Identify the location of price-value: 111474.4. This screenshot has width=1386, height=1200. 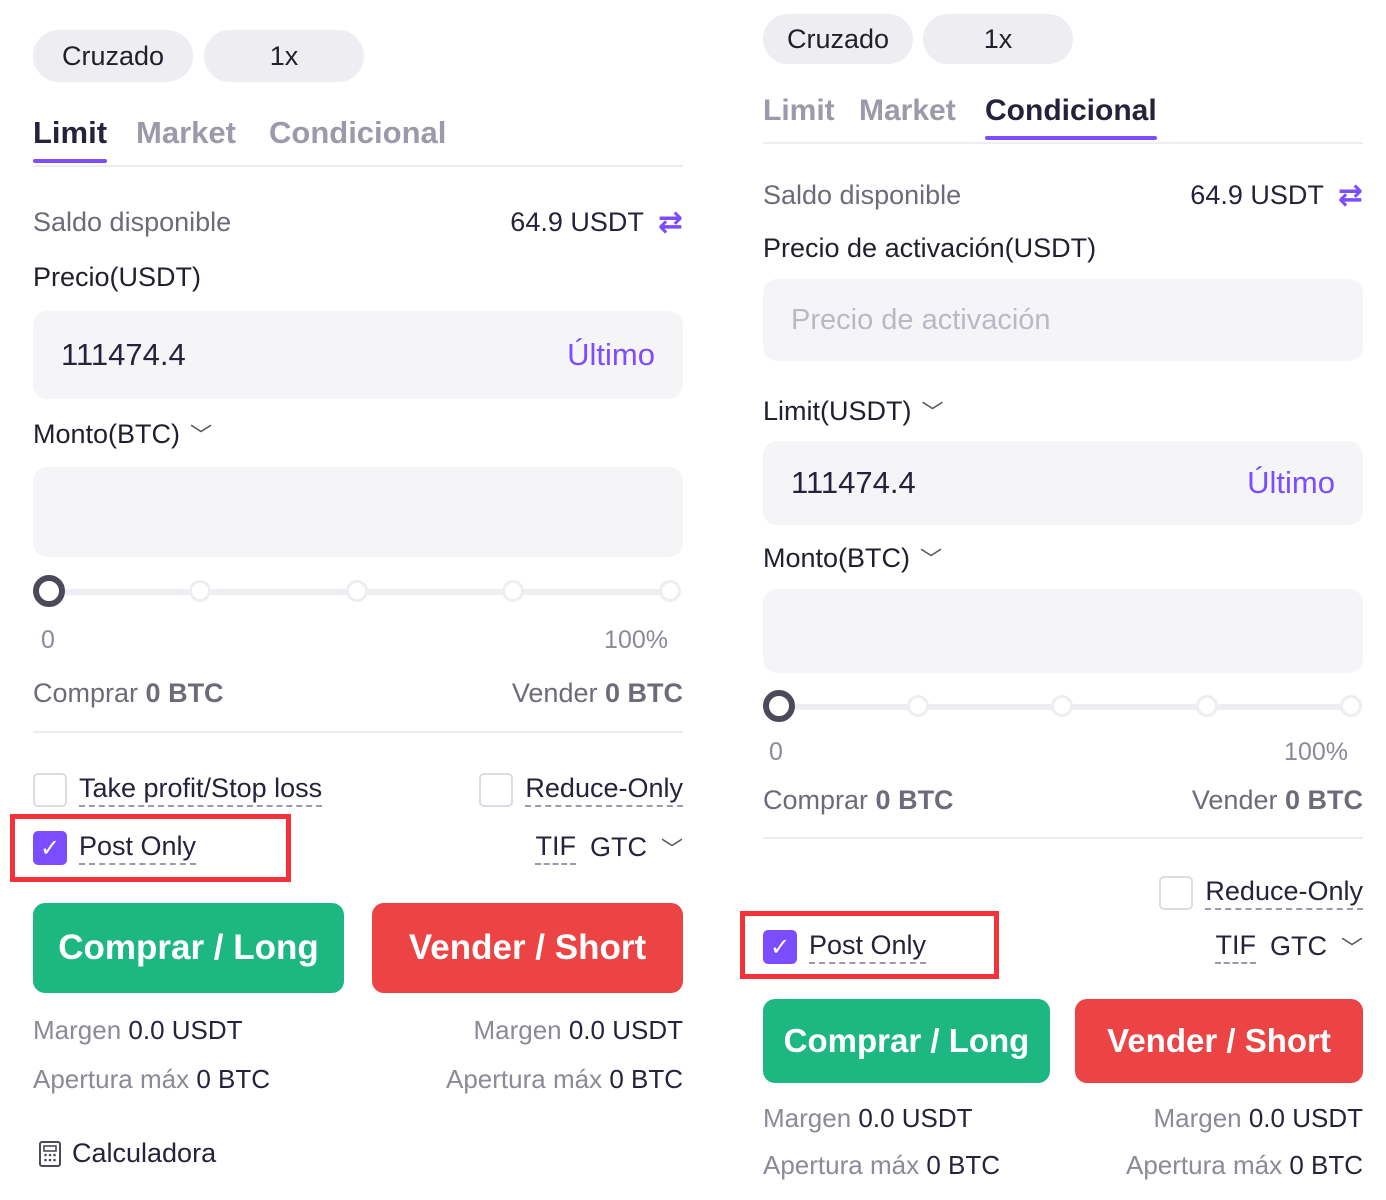
(123, 355).